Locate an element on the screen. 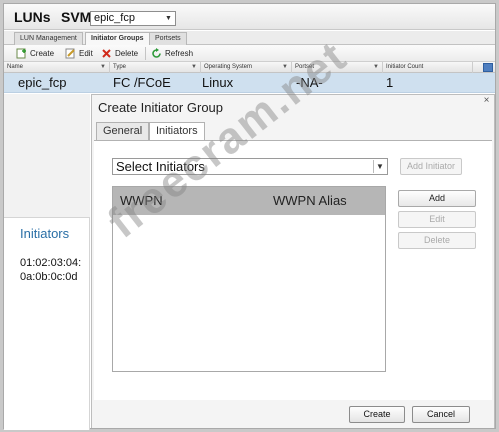 Image resolution: width=499 pixels, height=432 pixels. column-header-initiator-count: Initiator Count is located at coordinates (428, 67).